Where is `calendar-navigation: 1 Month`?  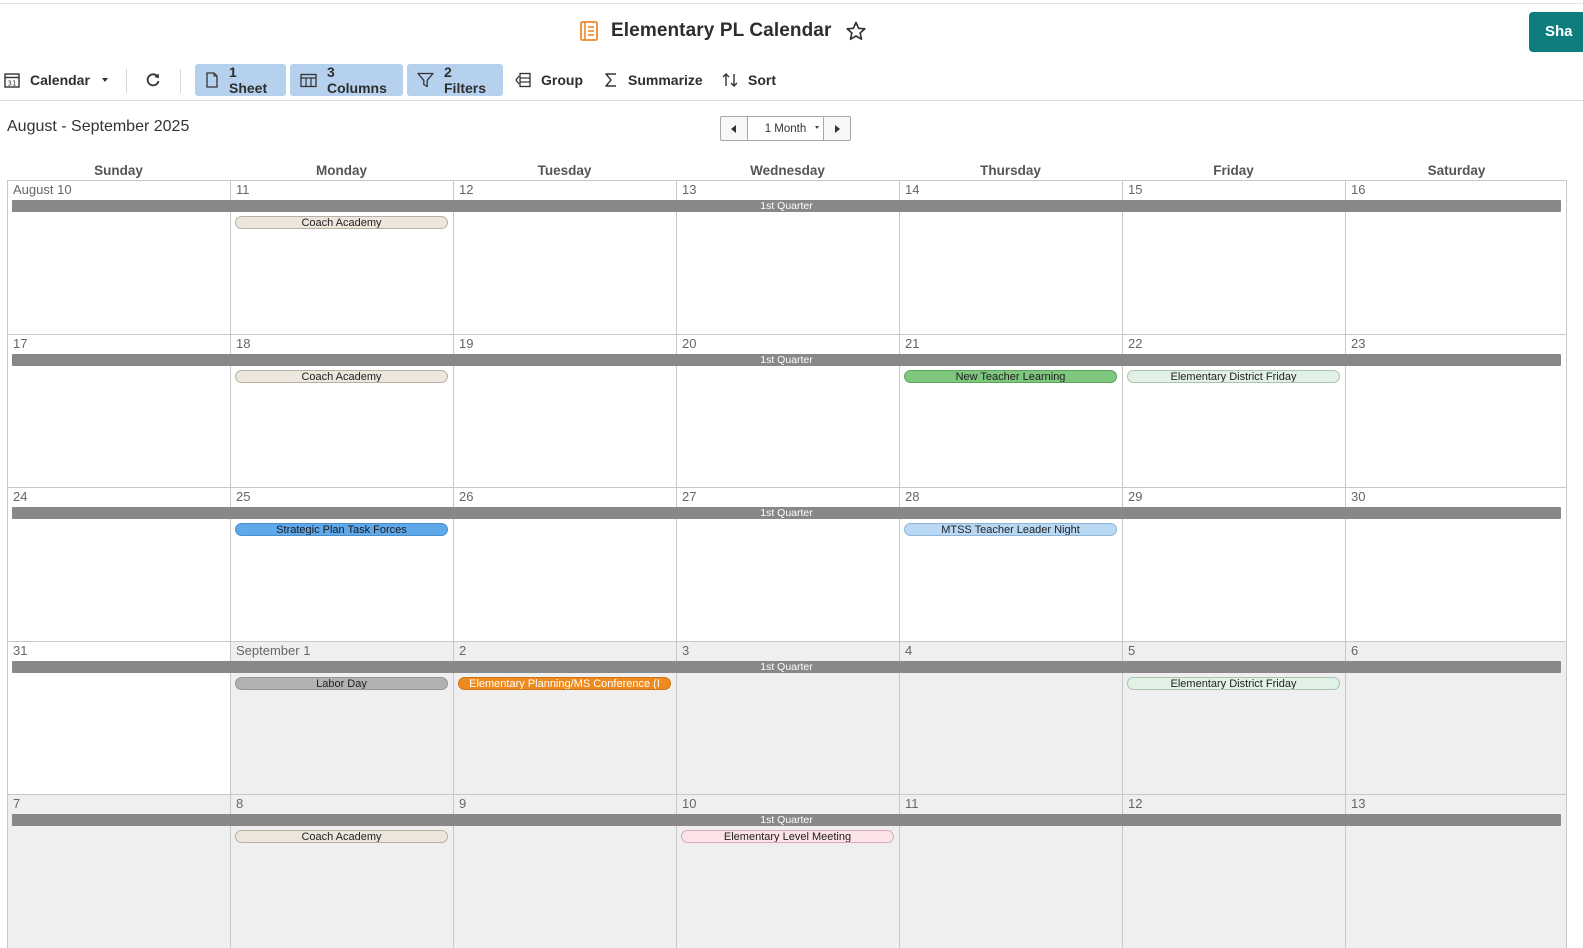 calendar-navigation: 1 Month is located at coordinates (785, 128).